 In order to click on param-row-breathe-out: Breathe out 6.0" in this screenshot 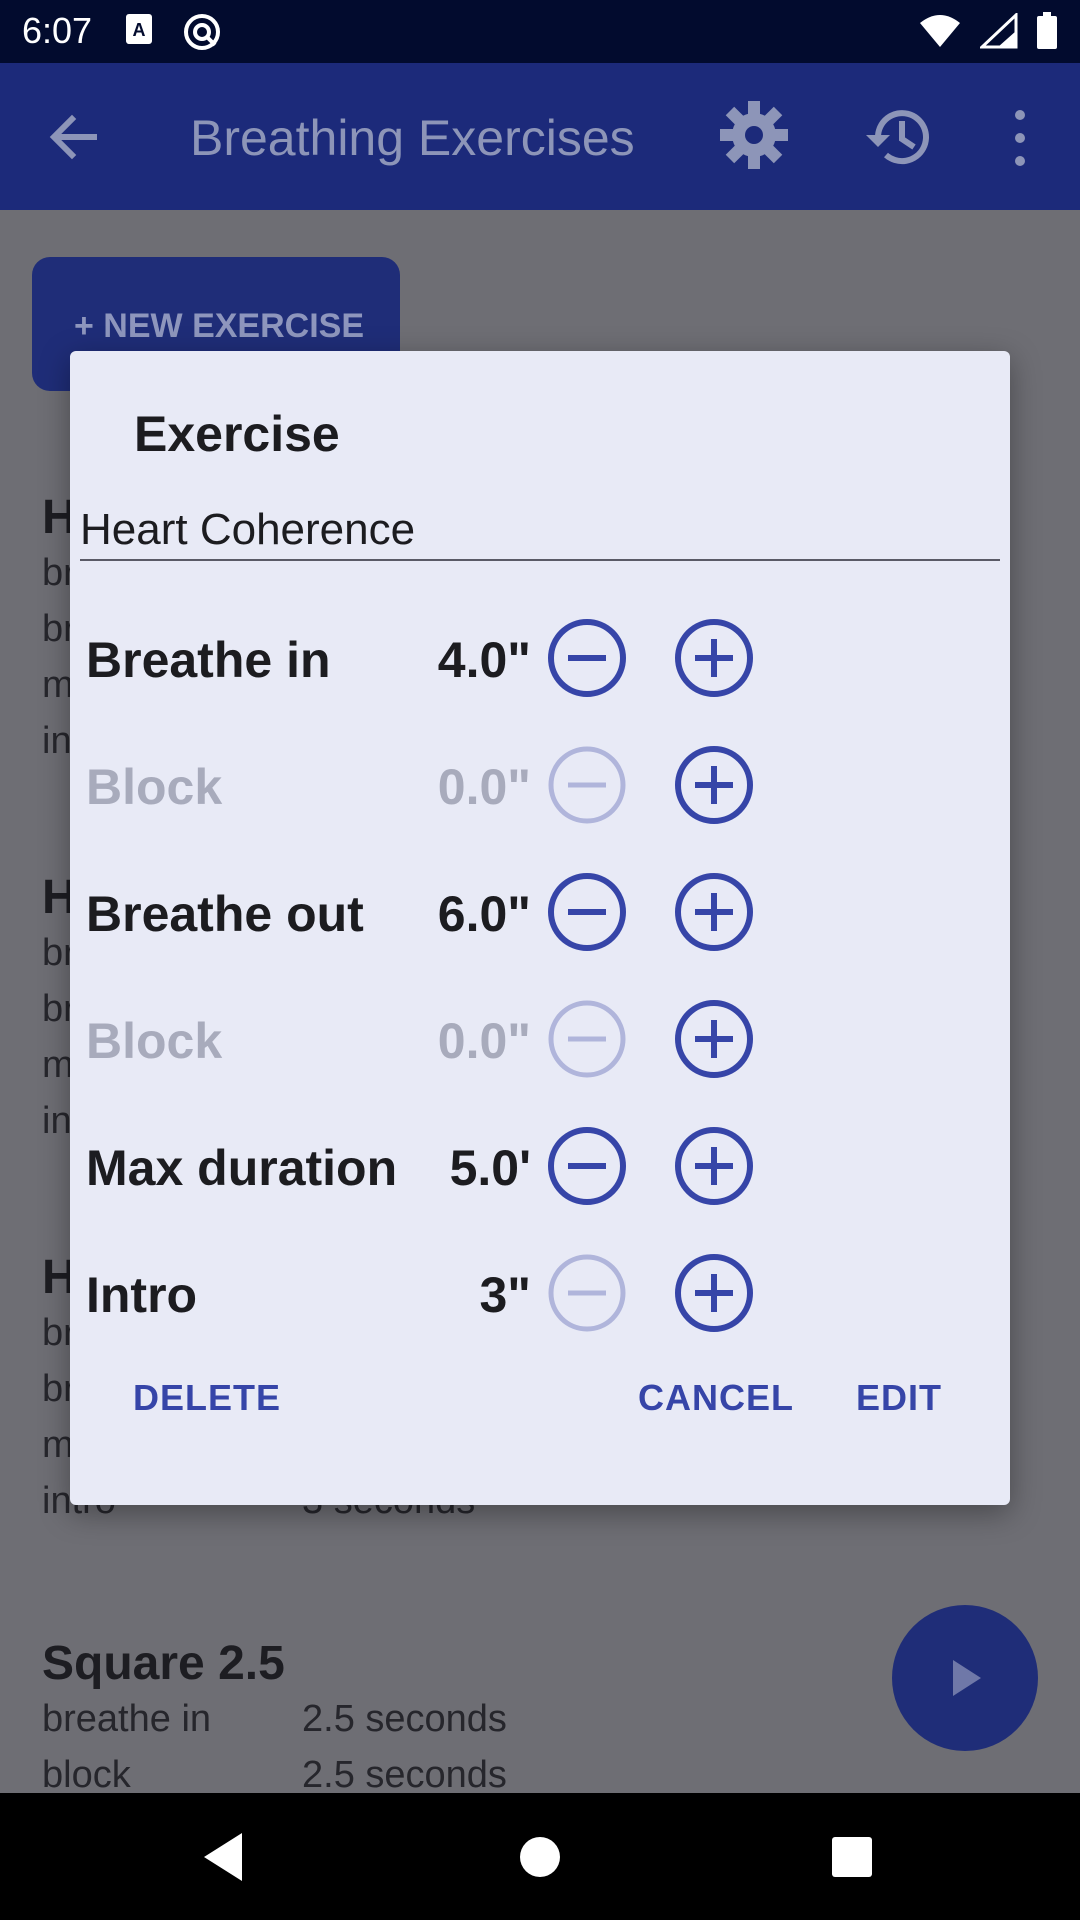, I will do `click(446, 916)`.